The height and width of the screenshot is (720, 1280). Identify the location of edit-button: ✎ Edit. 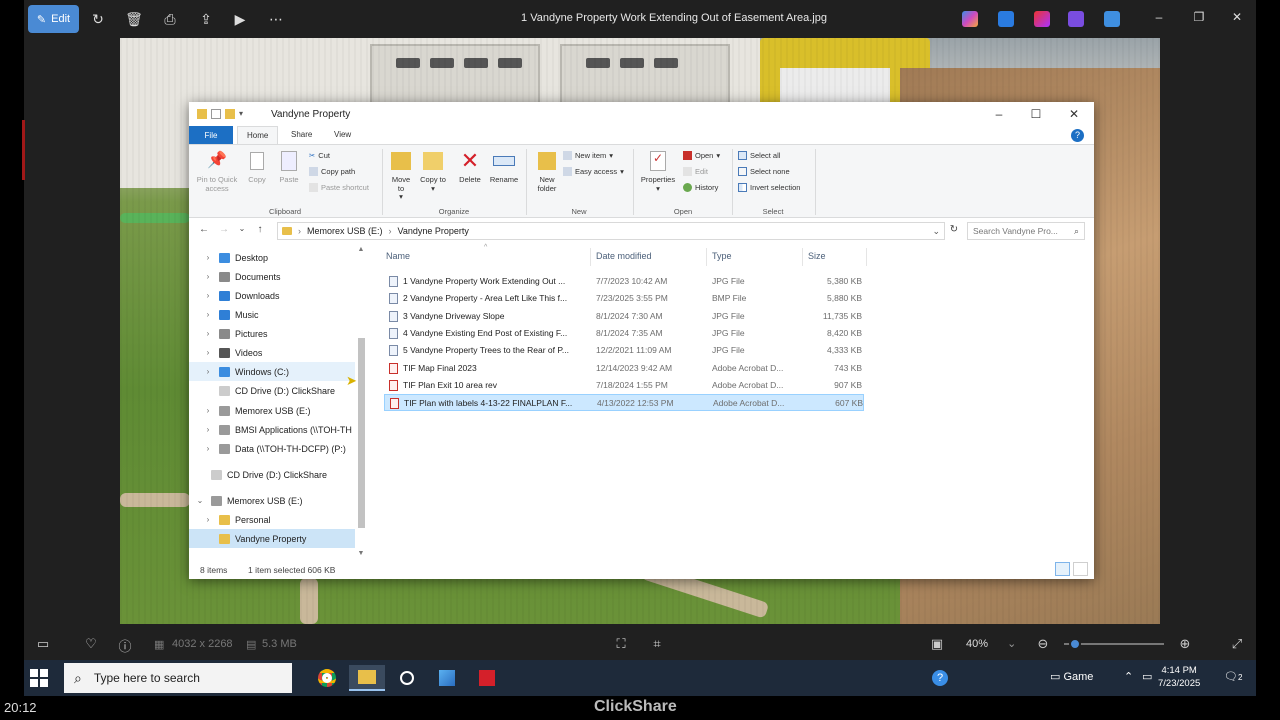
(53, 19).